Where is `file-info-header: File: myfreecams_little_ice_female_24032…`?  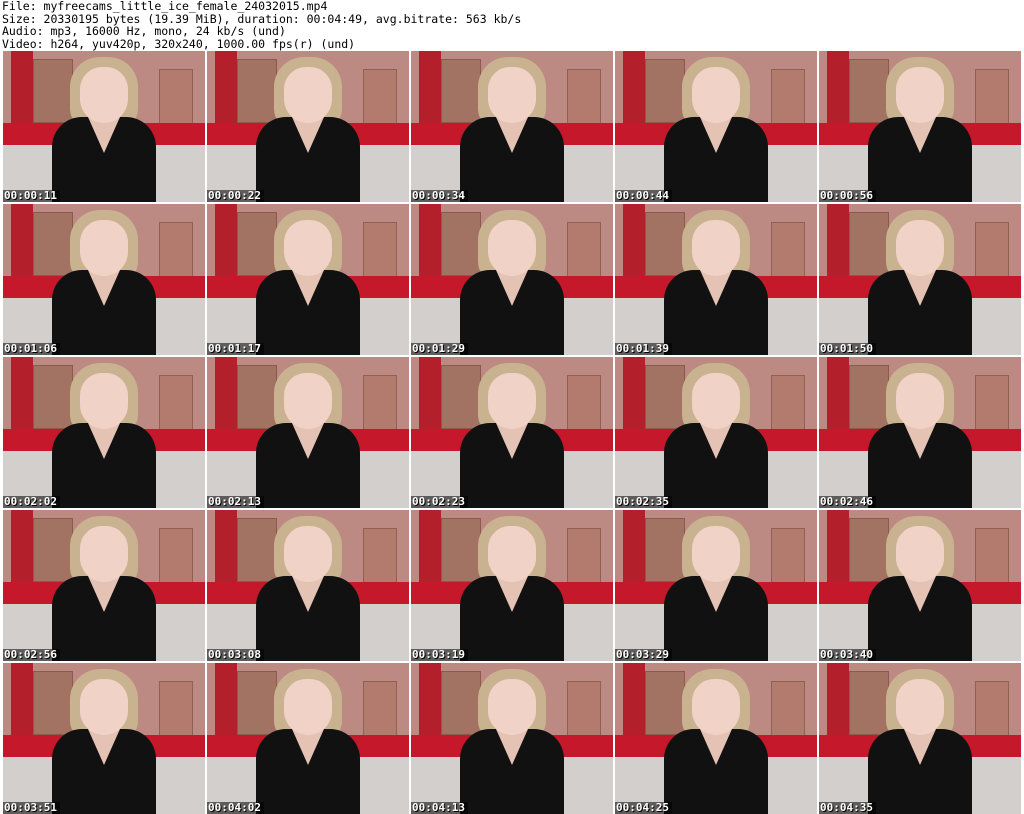
file-info-header: File: myfreecams_little_ice_female_24032… is located at coordinates (512, 25).